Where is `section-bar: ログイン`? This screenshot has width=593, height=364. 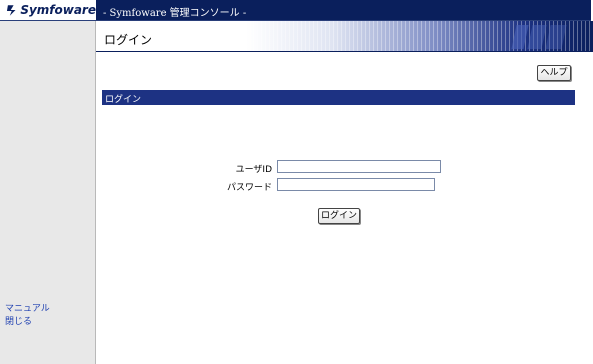 section-bar: ログイン is located at coordinates (338, 97).